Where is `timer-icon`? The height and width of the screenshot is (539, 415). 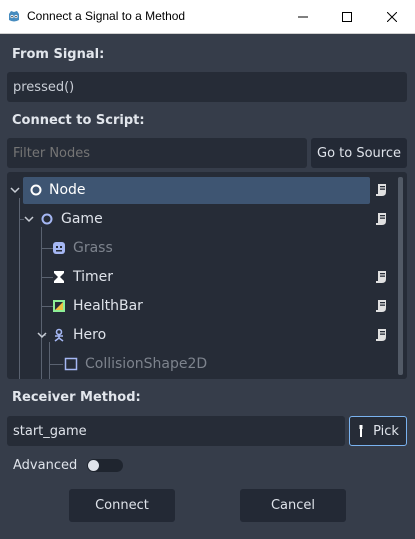
timer-icon is located at coordinates (59, 277).